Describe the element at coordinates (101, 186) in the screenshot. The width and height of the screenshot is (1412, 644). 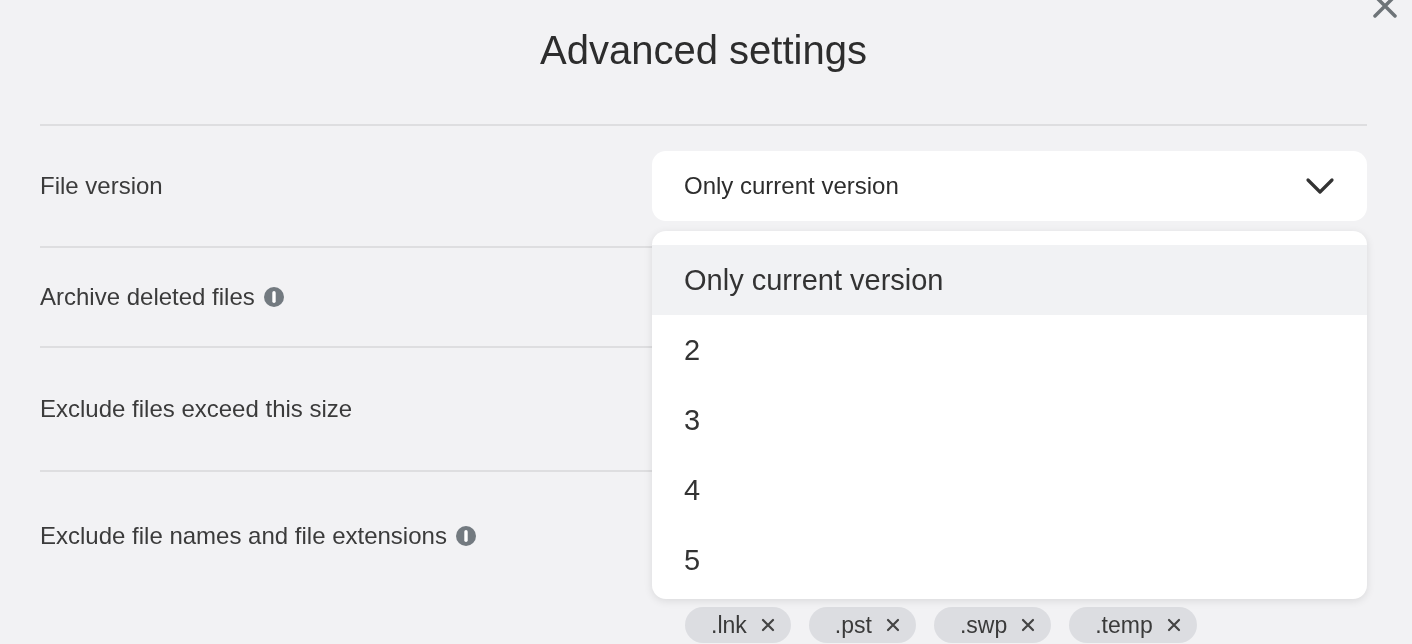
I see `setting-label: File version` at that location.